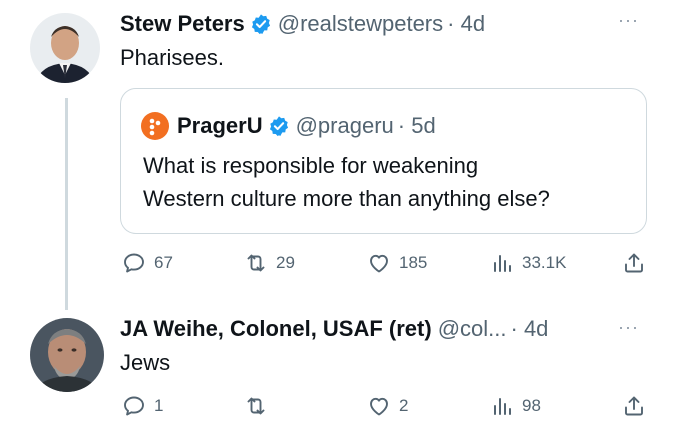  What do you see at coordinates (145, 362) in the screenshot?
I see `tweet-text: Jews` at bounding box center [145, 362].